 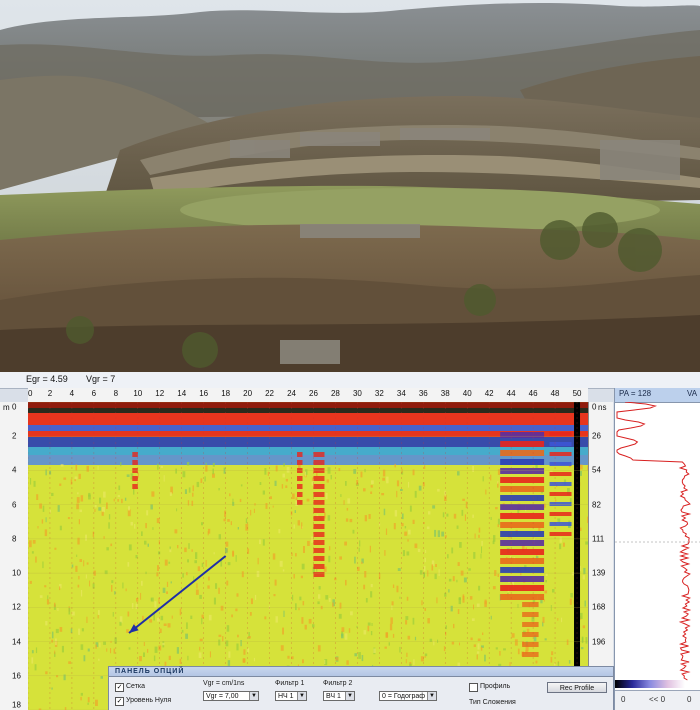 I want to click on hodograph-select-value: 0 = Годограф, so click(x=404, y=696).